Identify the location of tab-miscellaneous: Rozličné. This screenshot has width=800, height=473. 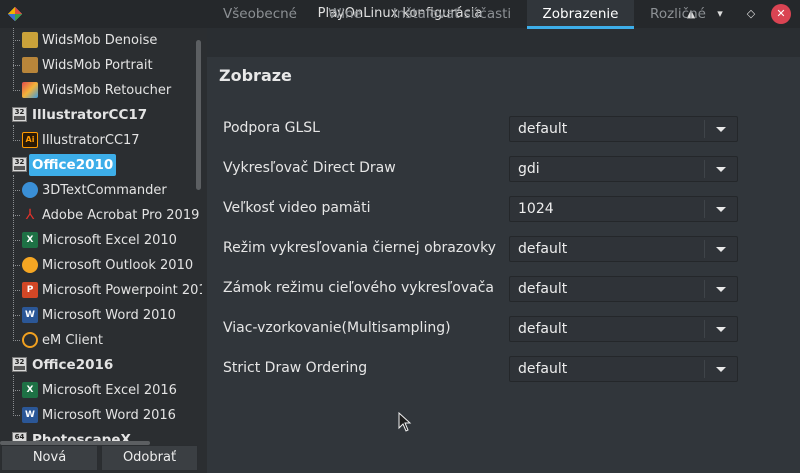
(678, 14).